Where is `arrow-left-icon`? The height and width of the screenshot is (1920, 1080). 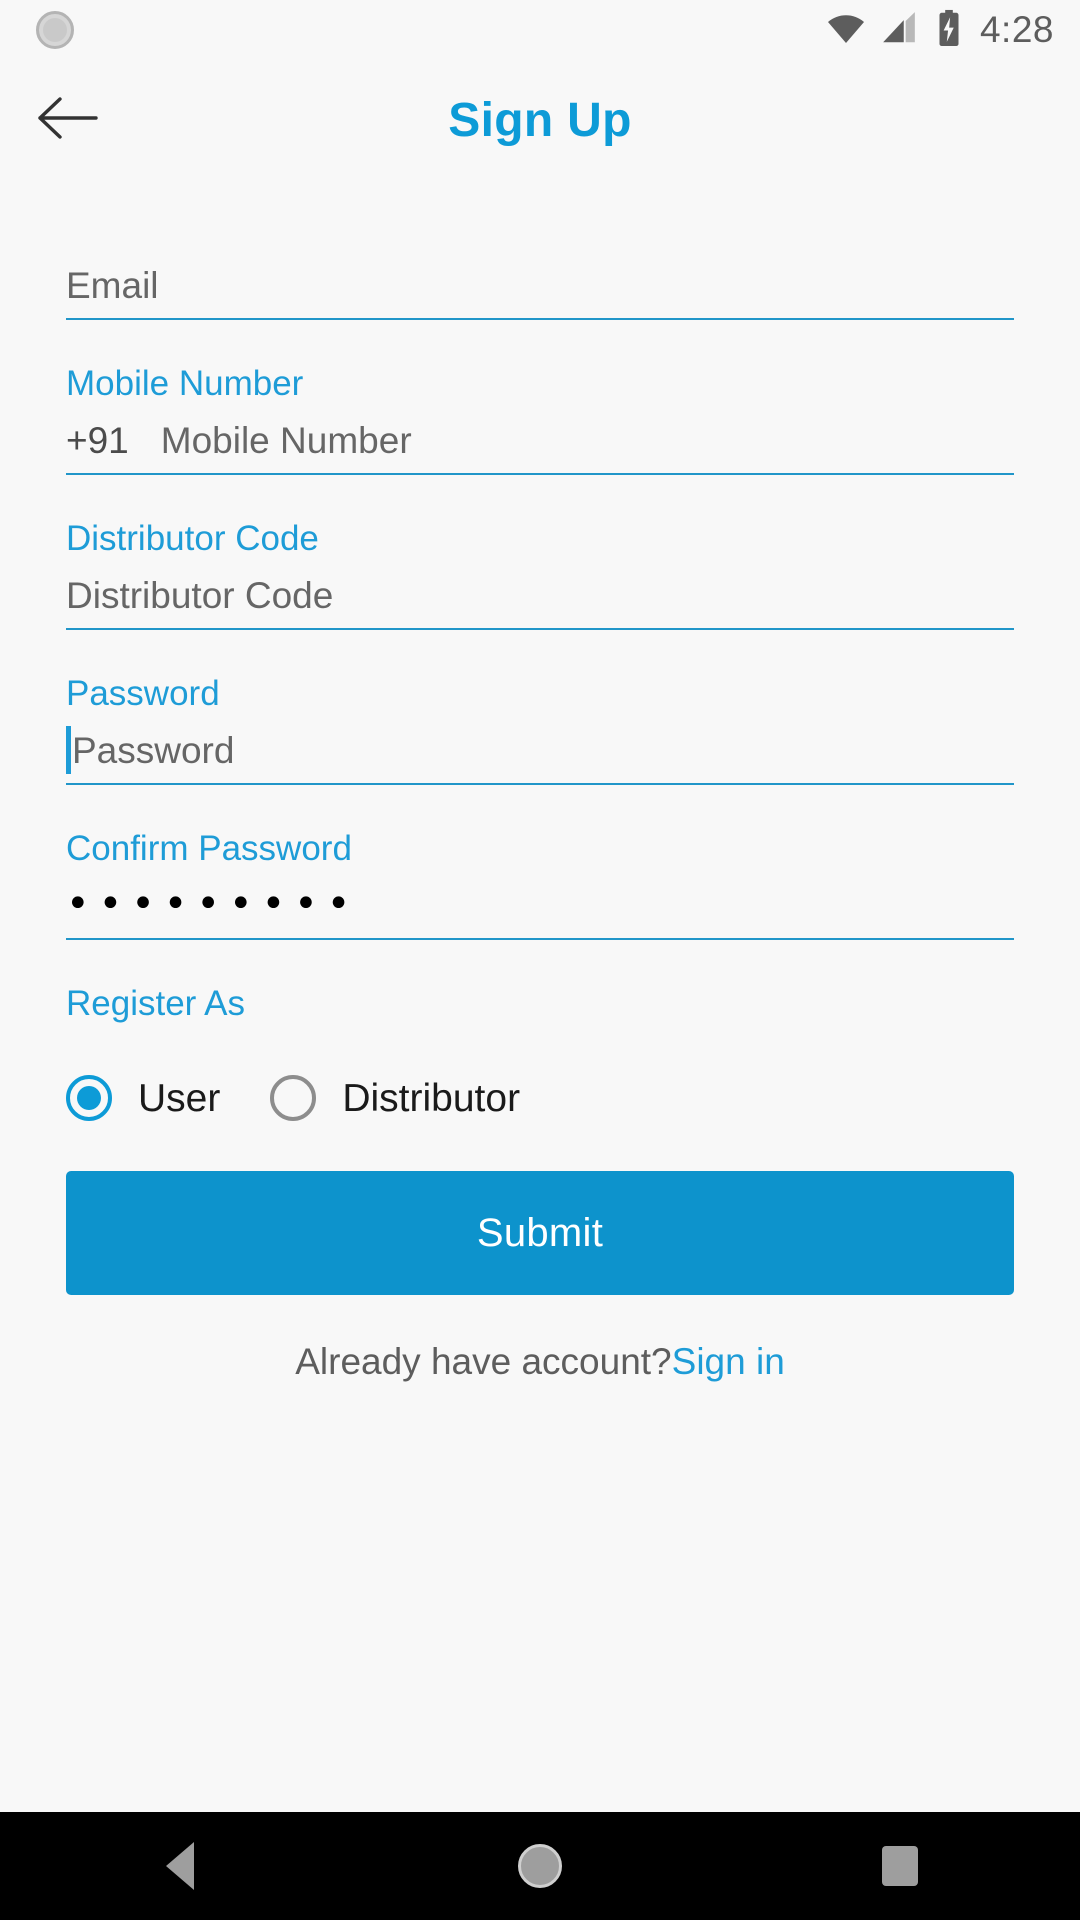 arrow-left-icon is located at coordinates (67, 120).